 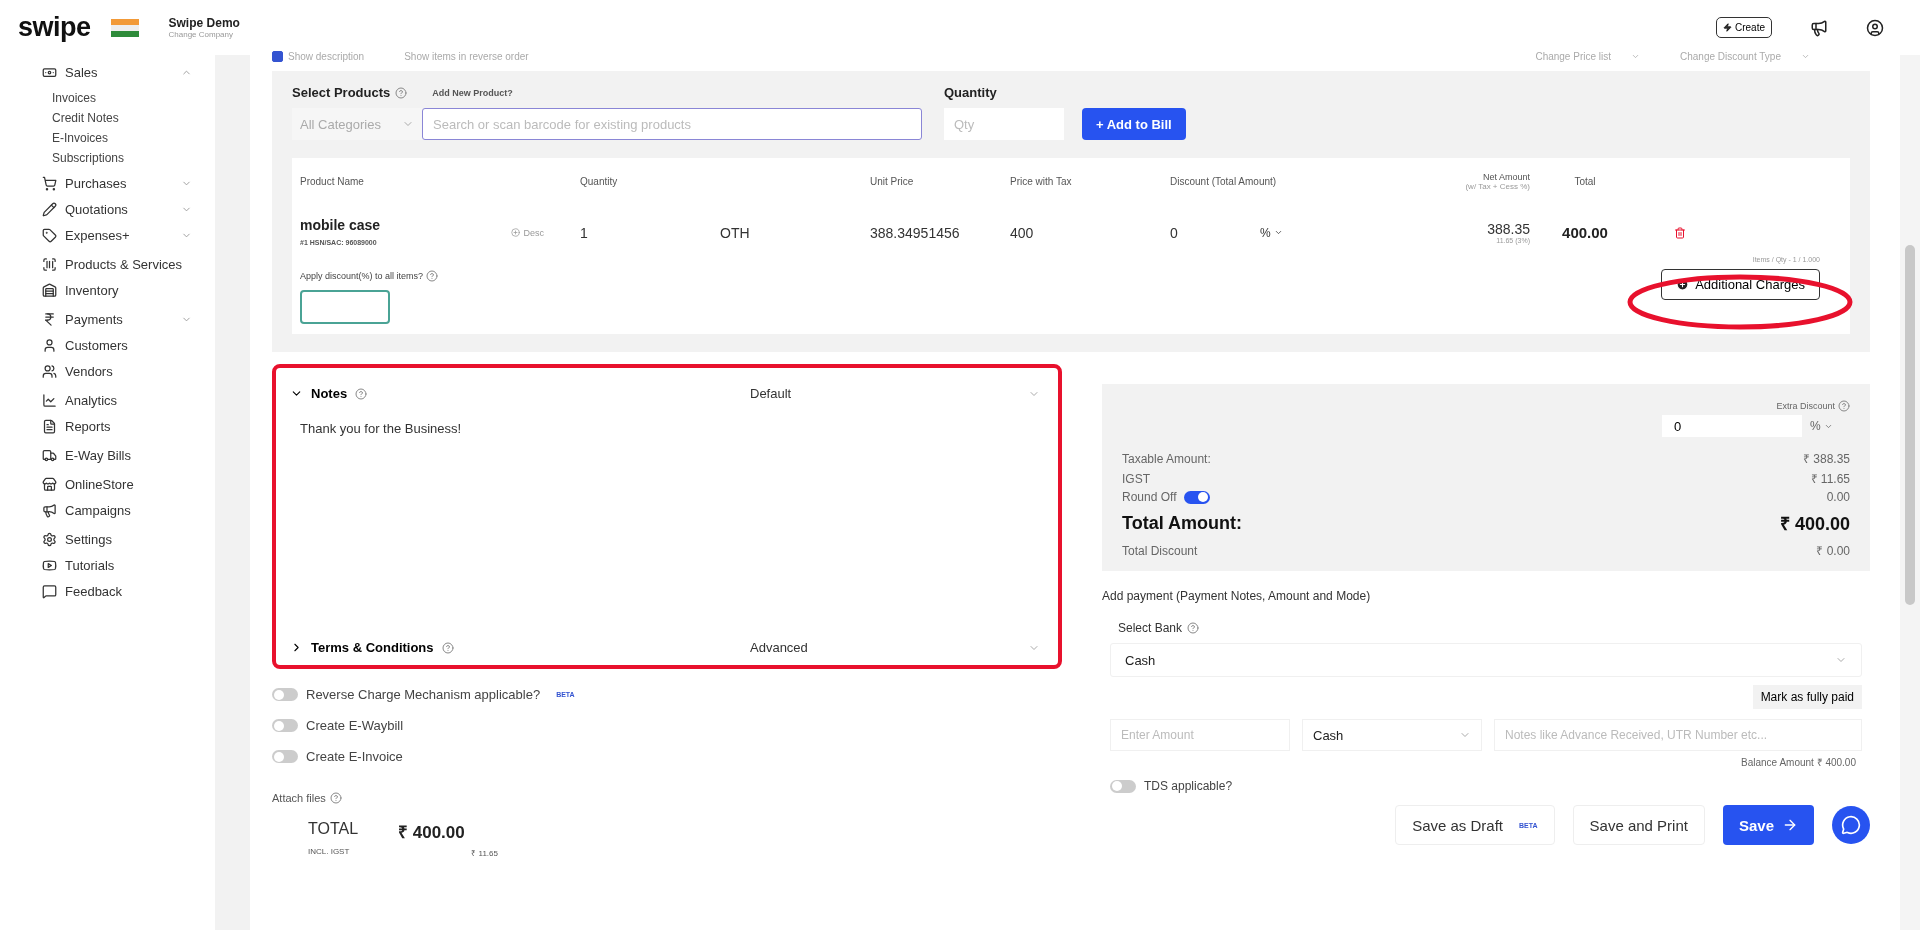 I want to click on logo: swipe, so click(x=54, y=27).